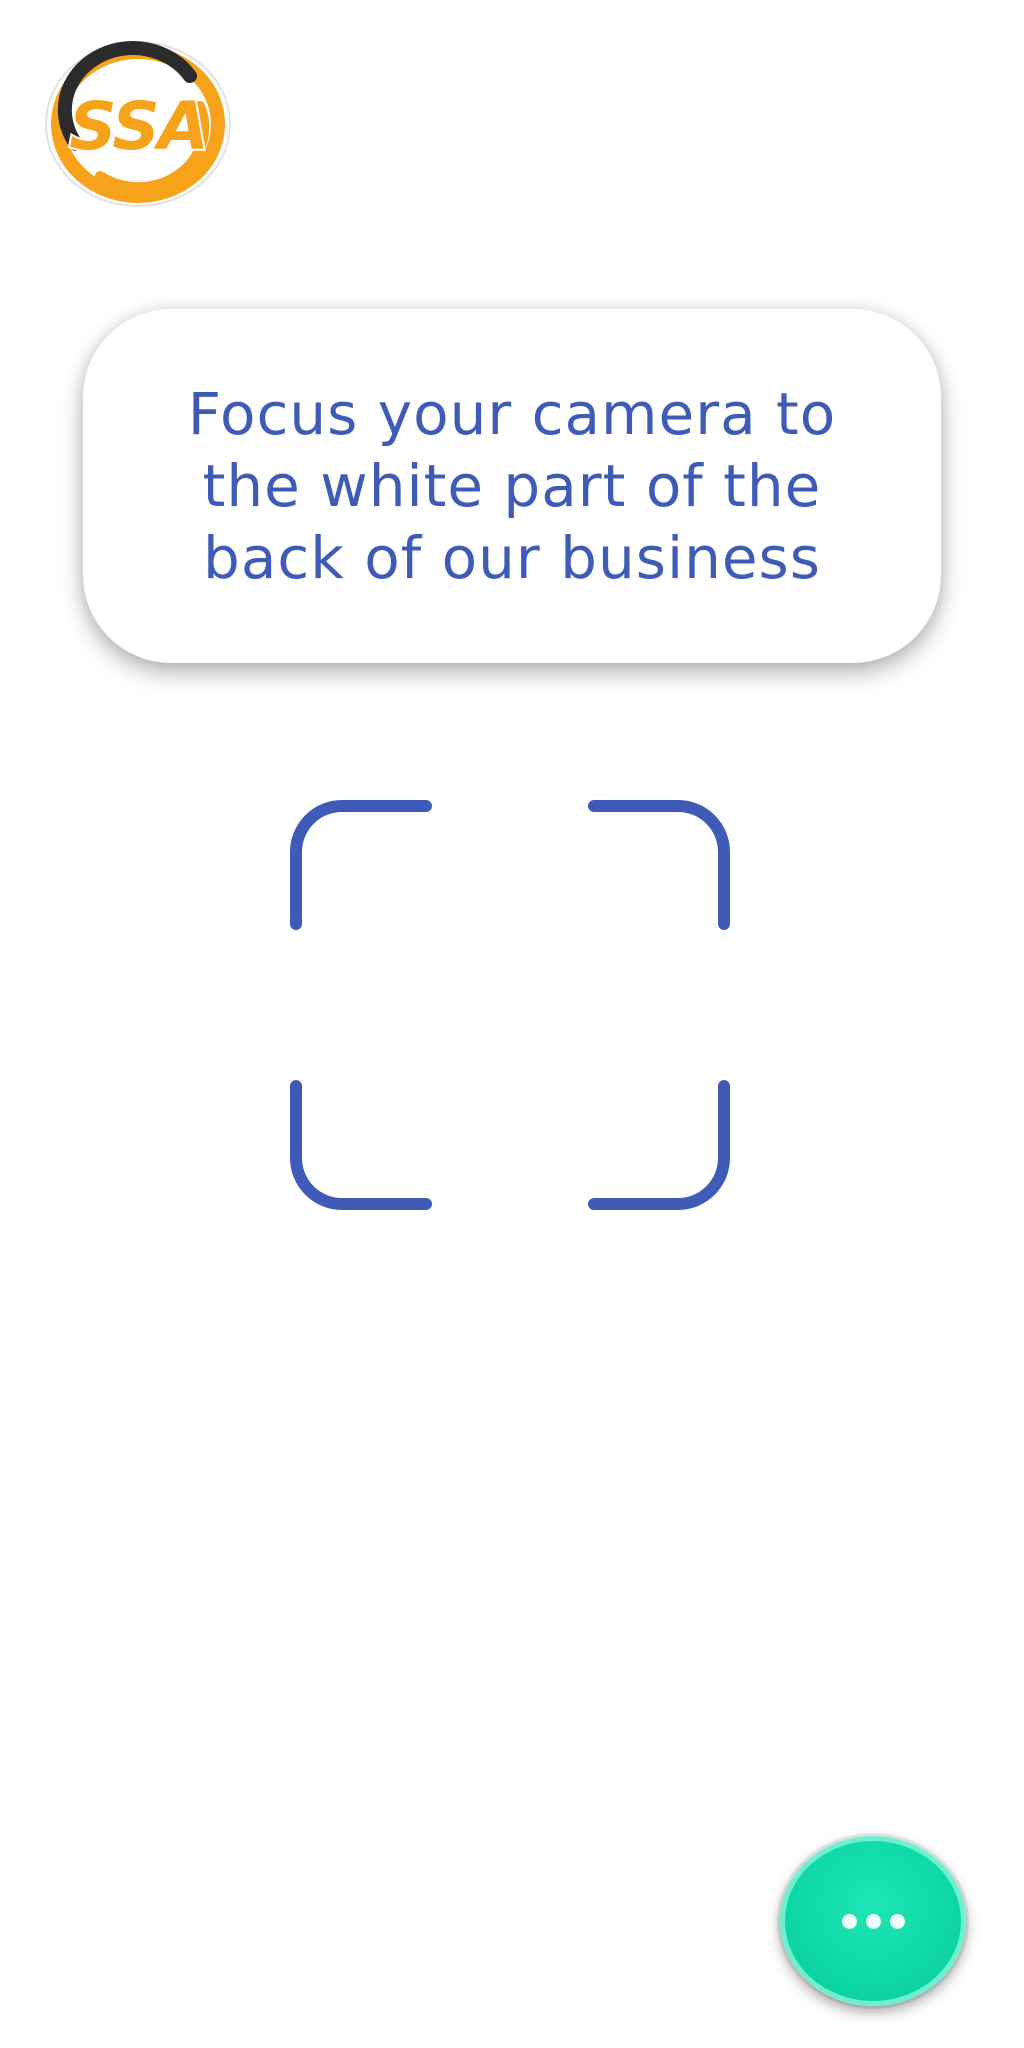 This screenshot has height=2048, width=1024. What do you see at coordinates (512, 414) in the screenshot?
I see `instruction-line-1: Focus your camera to` at bounding box center [512, 414].